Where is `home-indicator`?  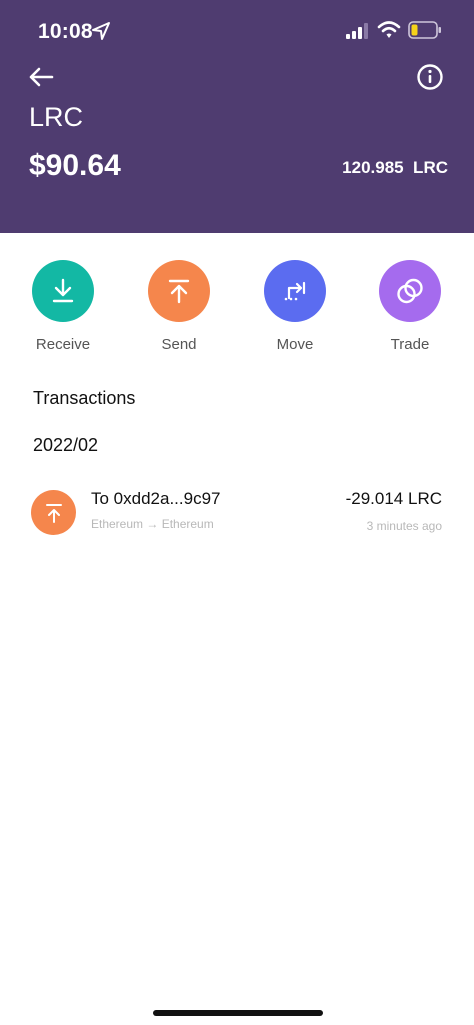
home-indicator is located at coordinates (238, 1013).